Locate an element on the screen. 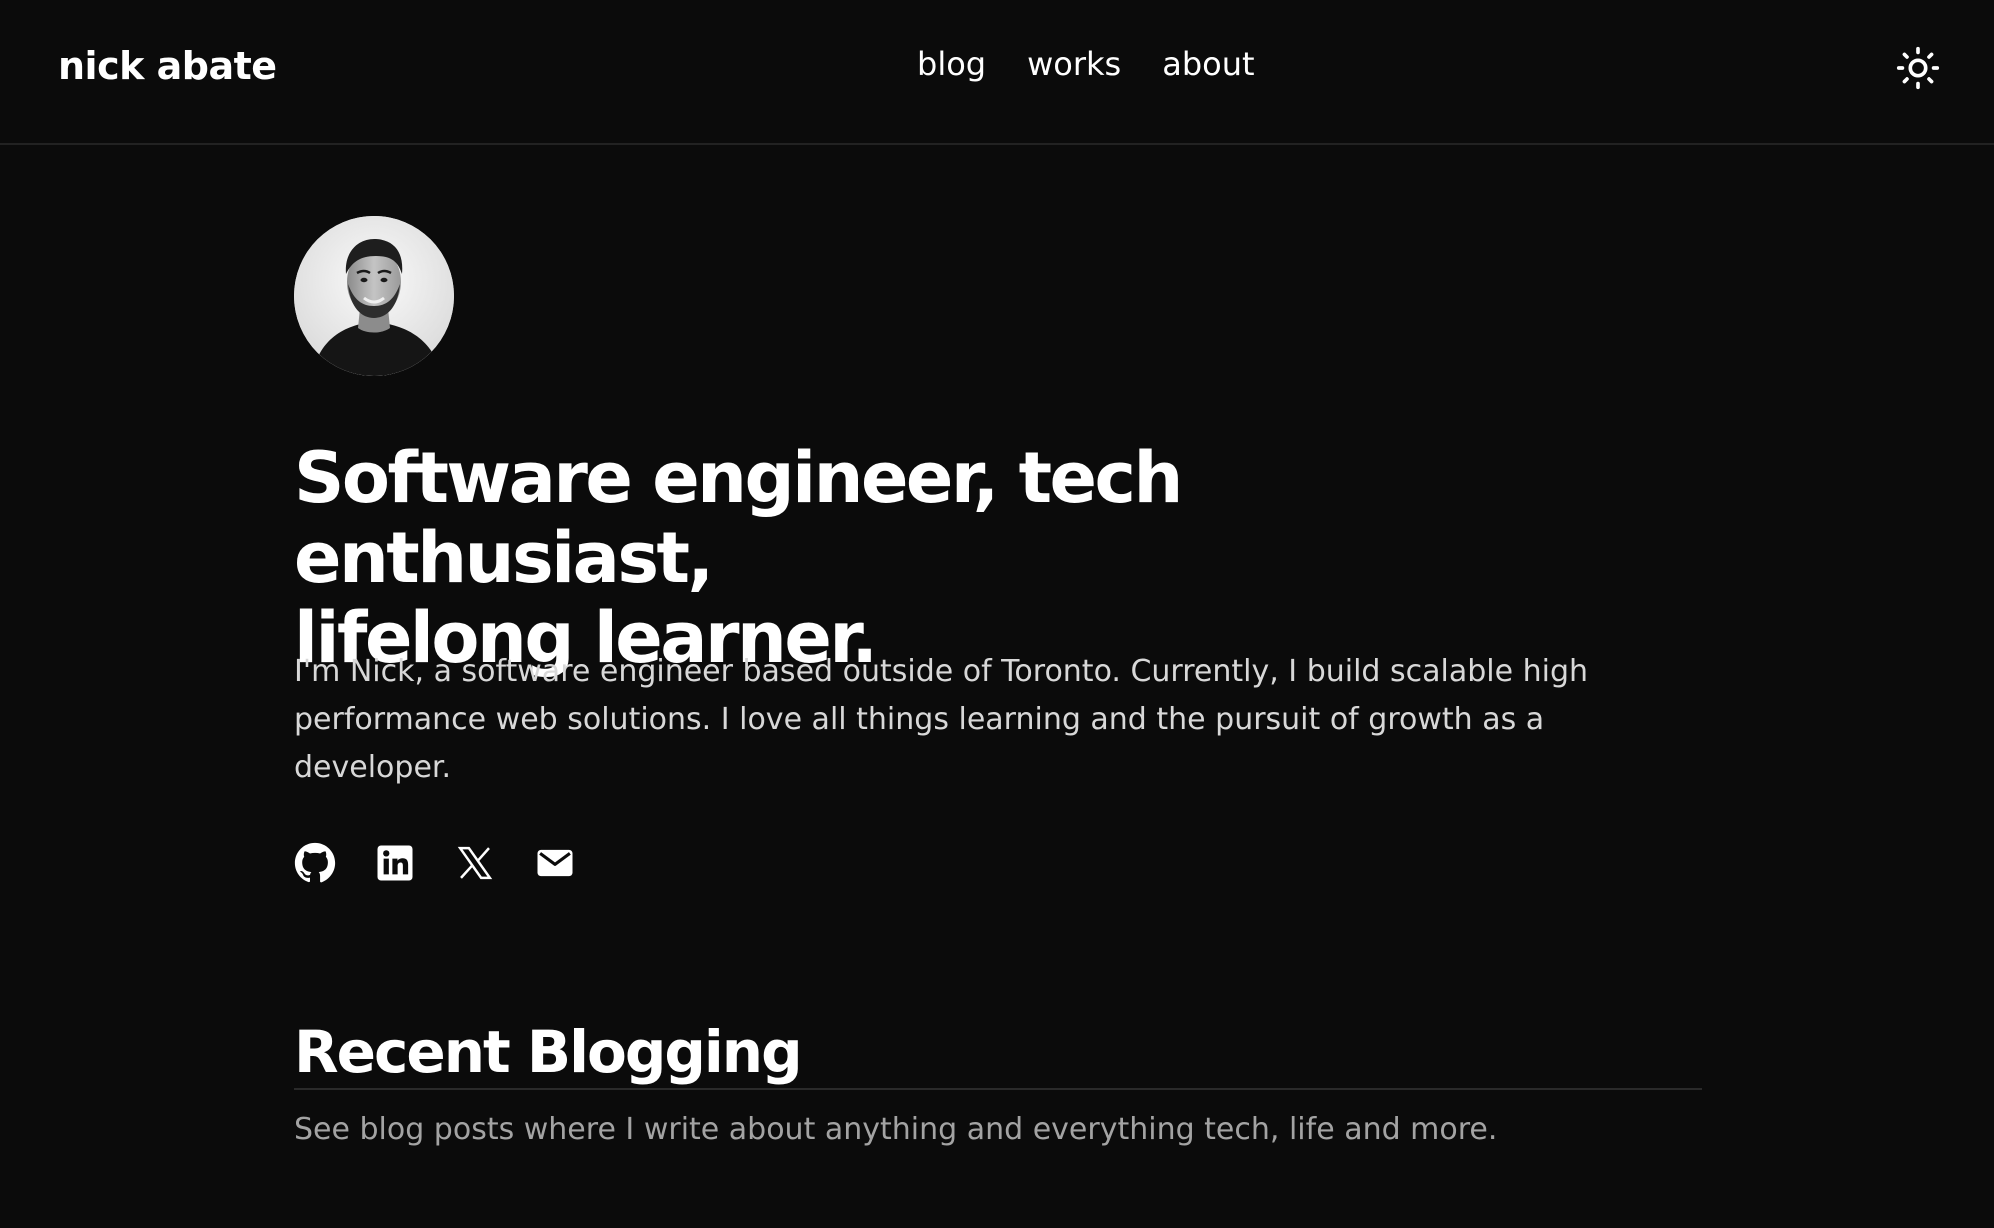 The width and height of the screenshot is (1994, 1228). email-link is located at coordinates (555, 863).